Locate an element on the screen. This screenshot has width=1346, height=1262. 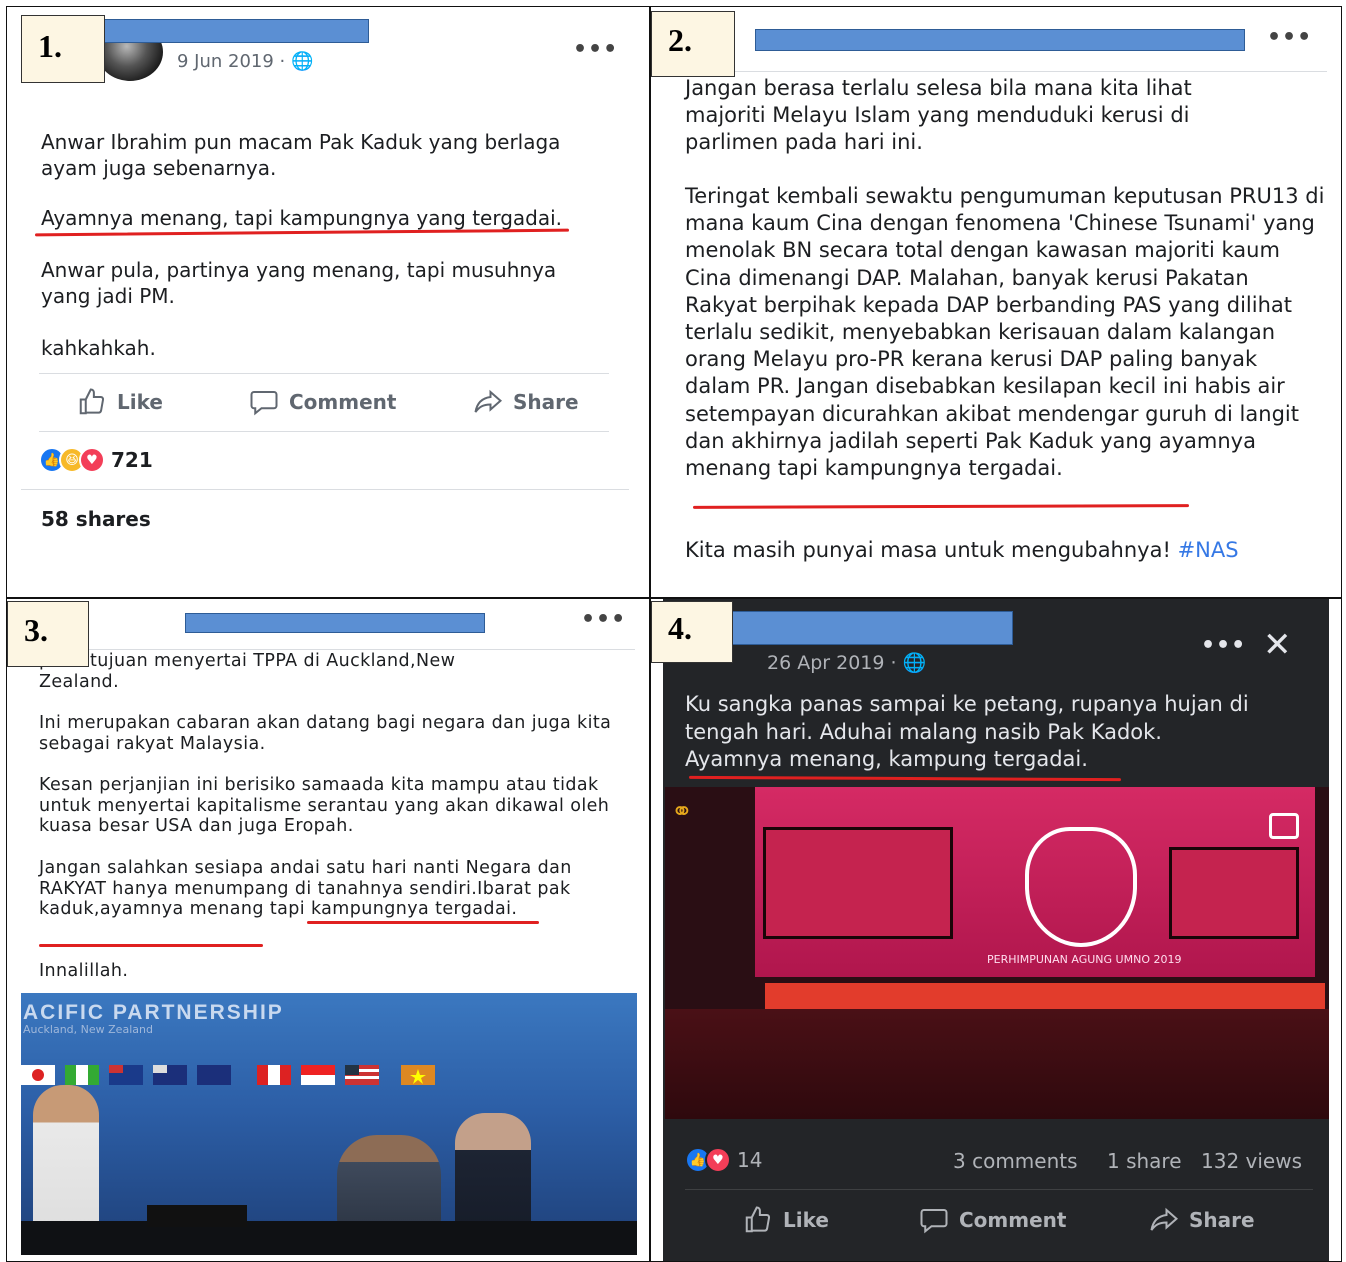
post-photo: ACIFIC PARTNERSHIP Auckland, New Zealand is located at coordinates (329, 1124).